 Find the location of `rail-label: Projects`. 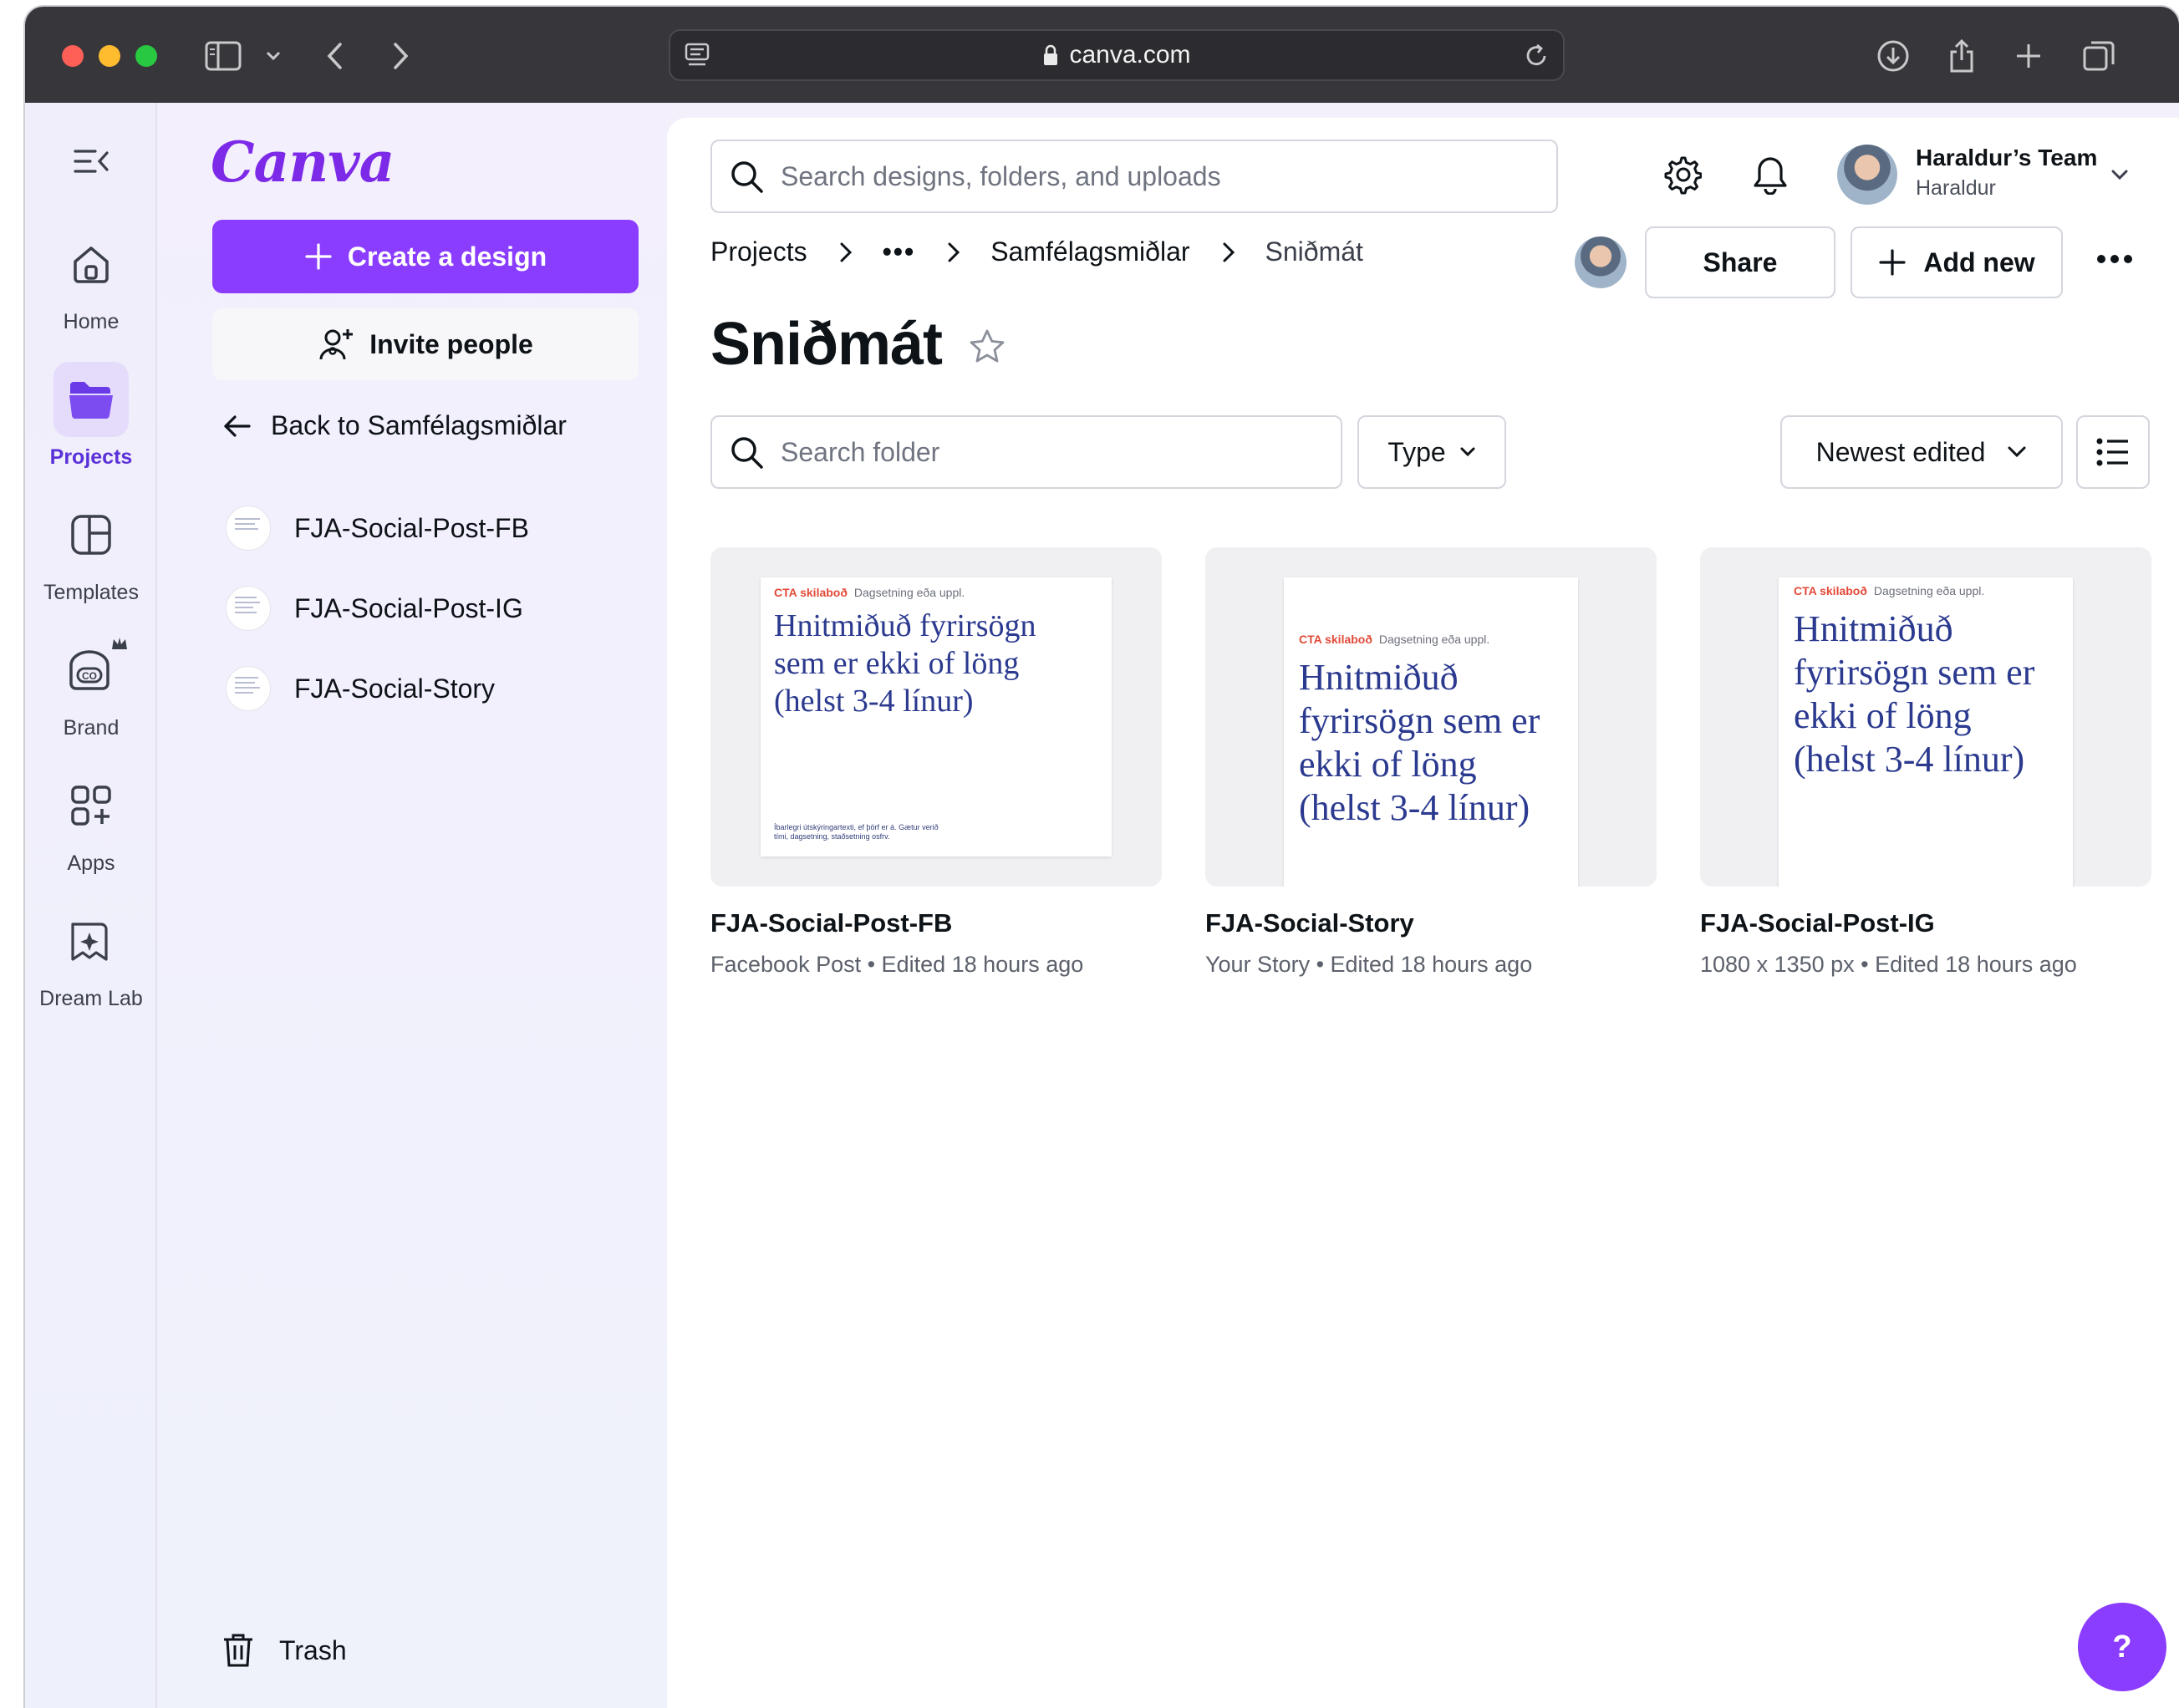

rail-label: Projects is located at coordinates (91, 457).